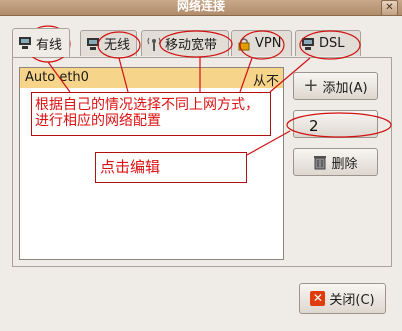 The height and width of the screenshot is (331, 402). Describe the element at coordinates (311, 85) in the screenshot. I see `plus-icon: +` at that location.